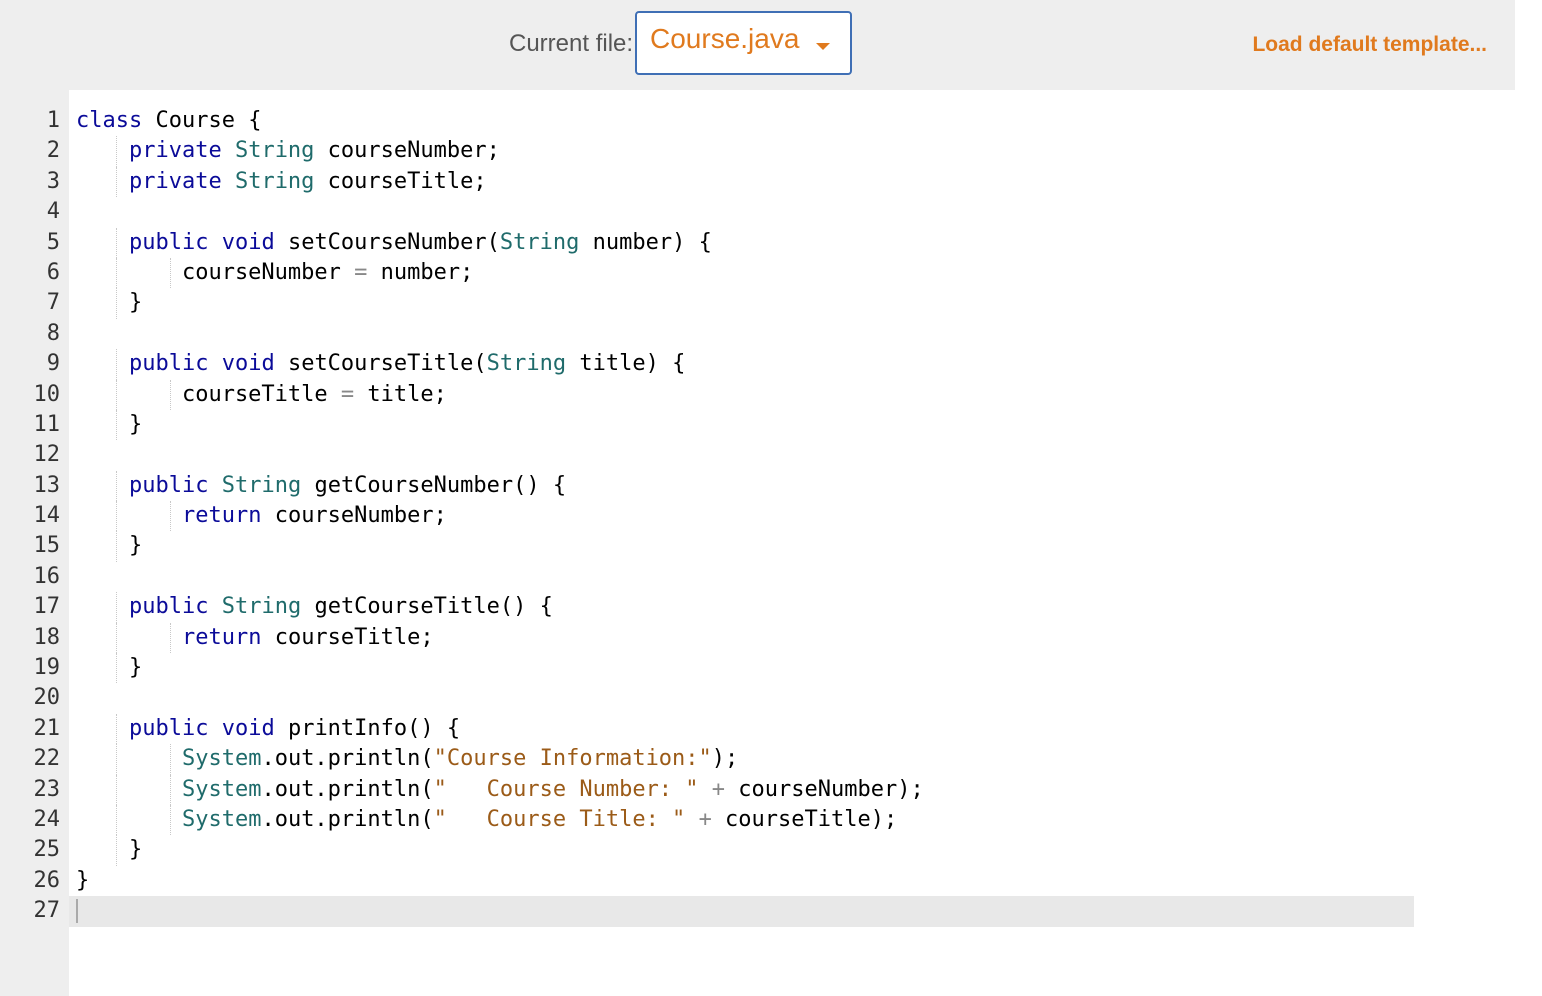  Describe the element at coordinates (53, 333) in the screenshot. I see `line-number: 8` at that location.